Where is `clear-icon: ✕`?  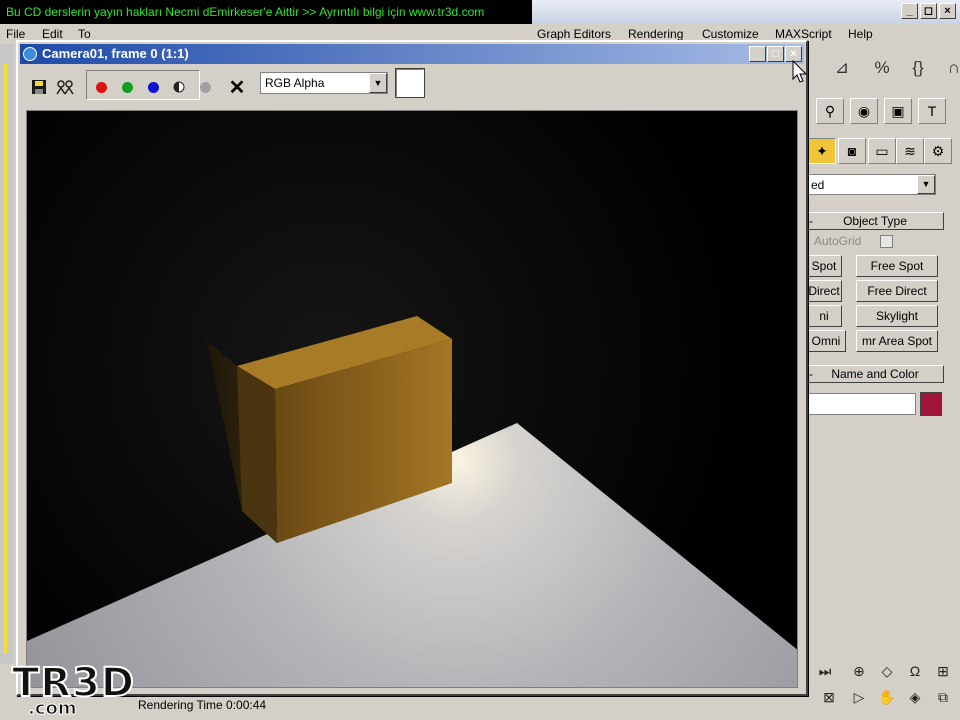
clear-icon: ✕ is located at coordinates (237, 87).